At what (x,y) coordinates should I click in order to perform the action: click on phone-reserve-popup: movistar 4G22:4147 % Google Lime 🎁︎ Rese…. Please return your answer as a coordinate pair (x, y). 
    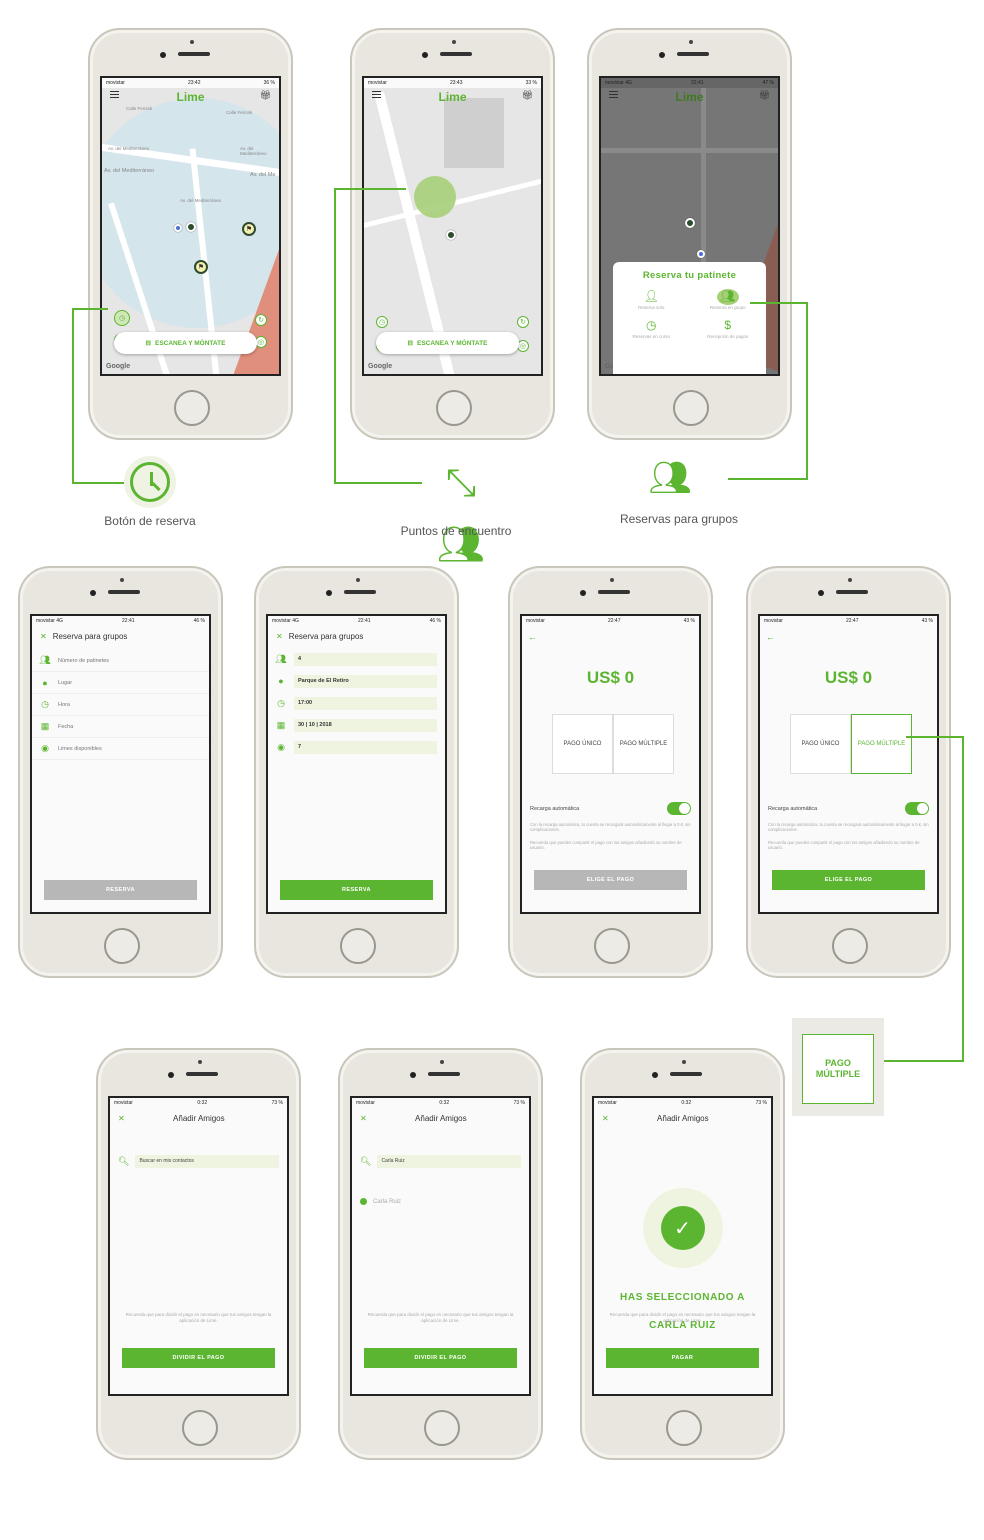
    Looking at the image, I should click on (689, 234).